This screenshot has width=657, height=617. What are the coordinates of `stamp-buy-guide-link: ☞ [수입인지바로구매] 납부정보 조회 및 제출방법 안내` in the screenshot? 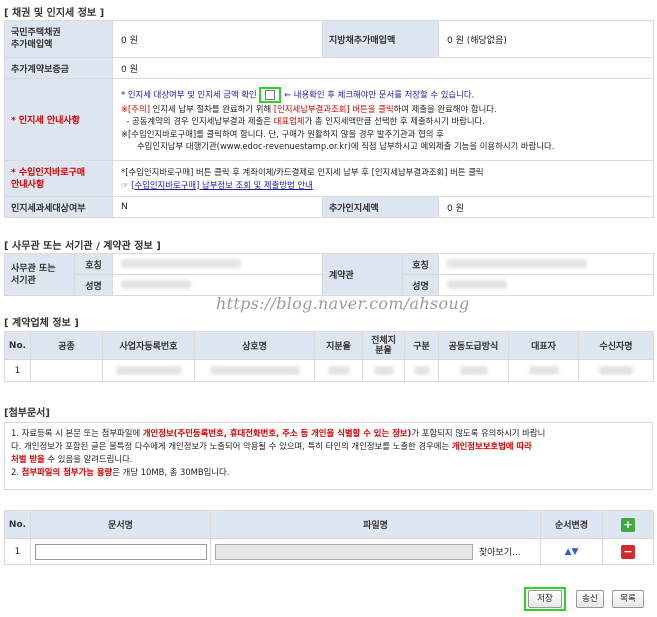 It's located at (383, 185).